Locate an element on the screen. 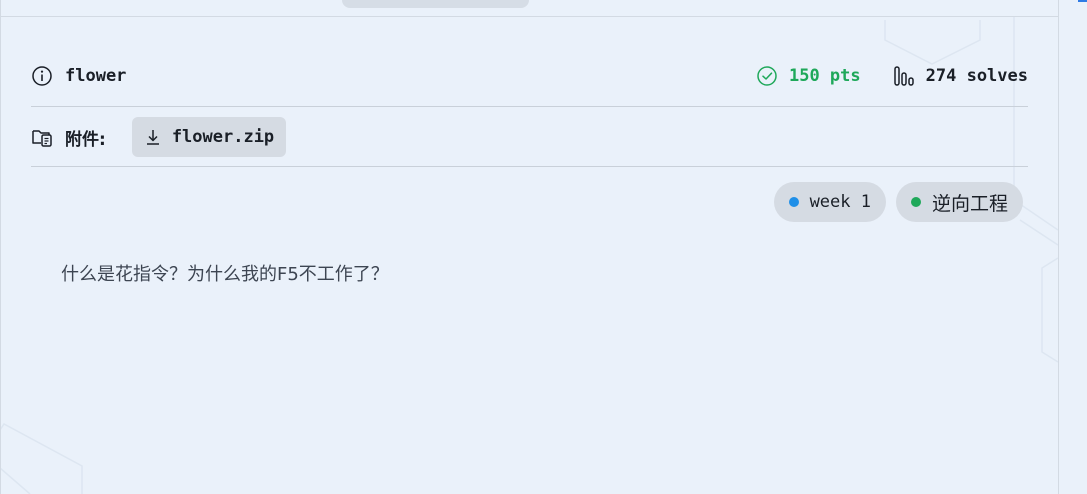 The image size is (1087, 494). challenge-solves: 274 solves is located at coordinates (960, 76).